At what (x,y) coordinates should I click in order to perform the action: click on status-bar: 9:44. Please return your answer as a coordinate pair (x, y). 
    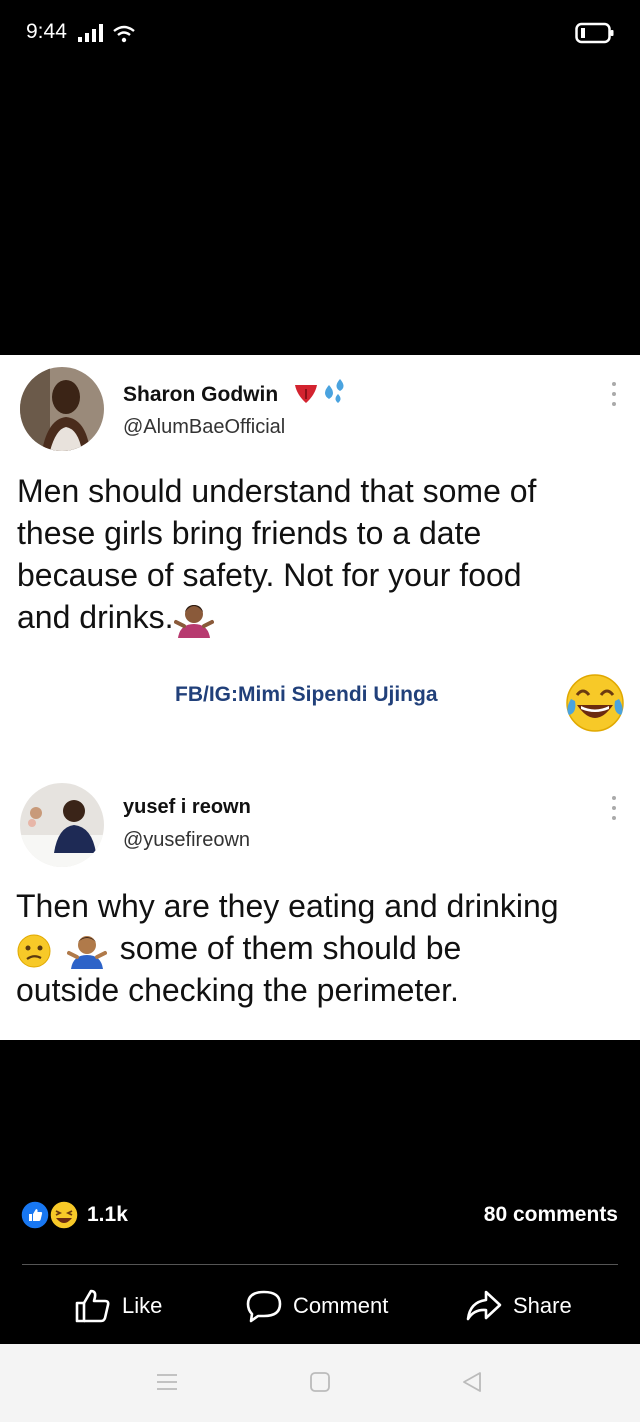
    Looking at the image, I should click on (320, 35).